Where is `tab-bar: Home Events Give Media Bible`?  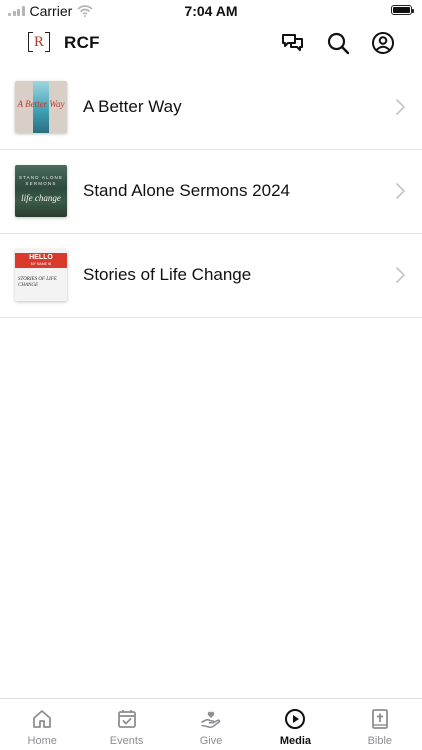
tab-bar: Home Events Give Media Bible is located at coordinates (211, 724).